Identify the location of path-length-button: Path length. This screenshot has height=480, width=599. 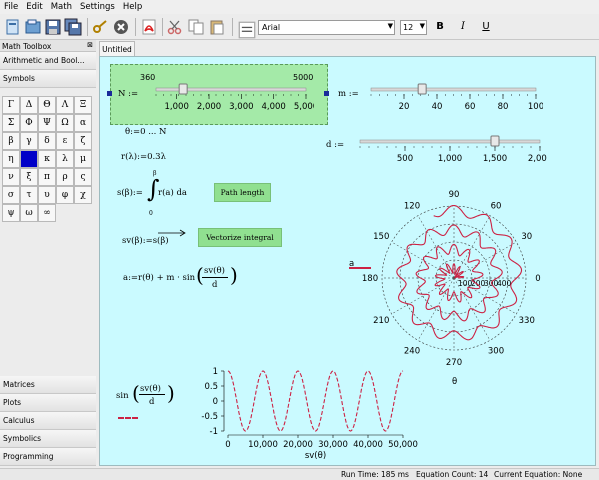
(242, 192).